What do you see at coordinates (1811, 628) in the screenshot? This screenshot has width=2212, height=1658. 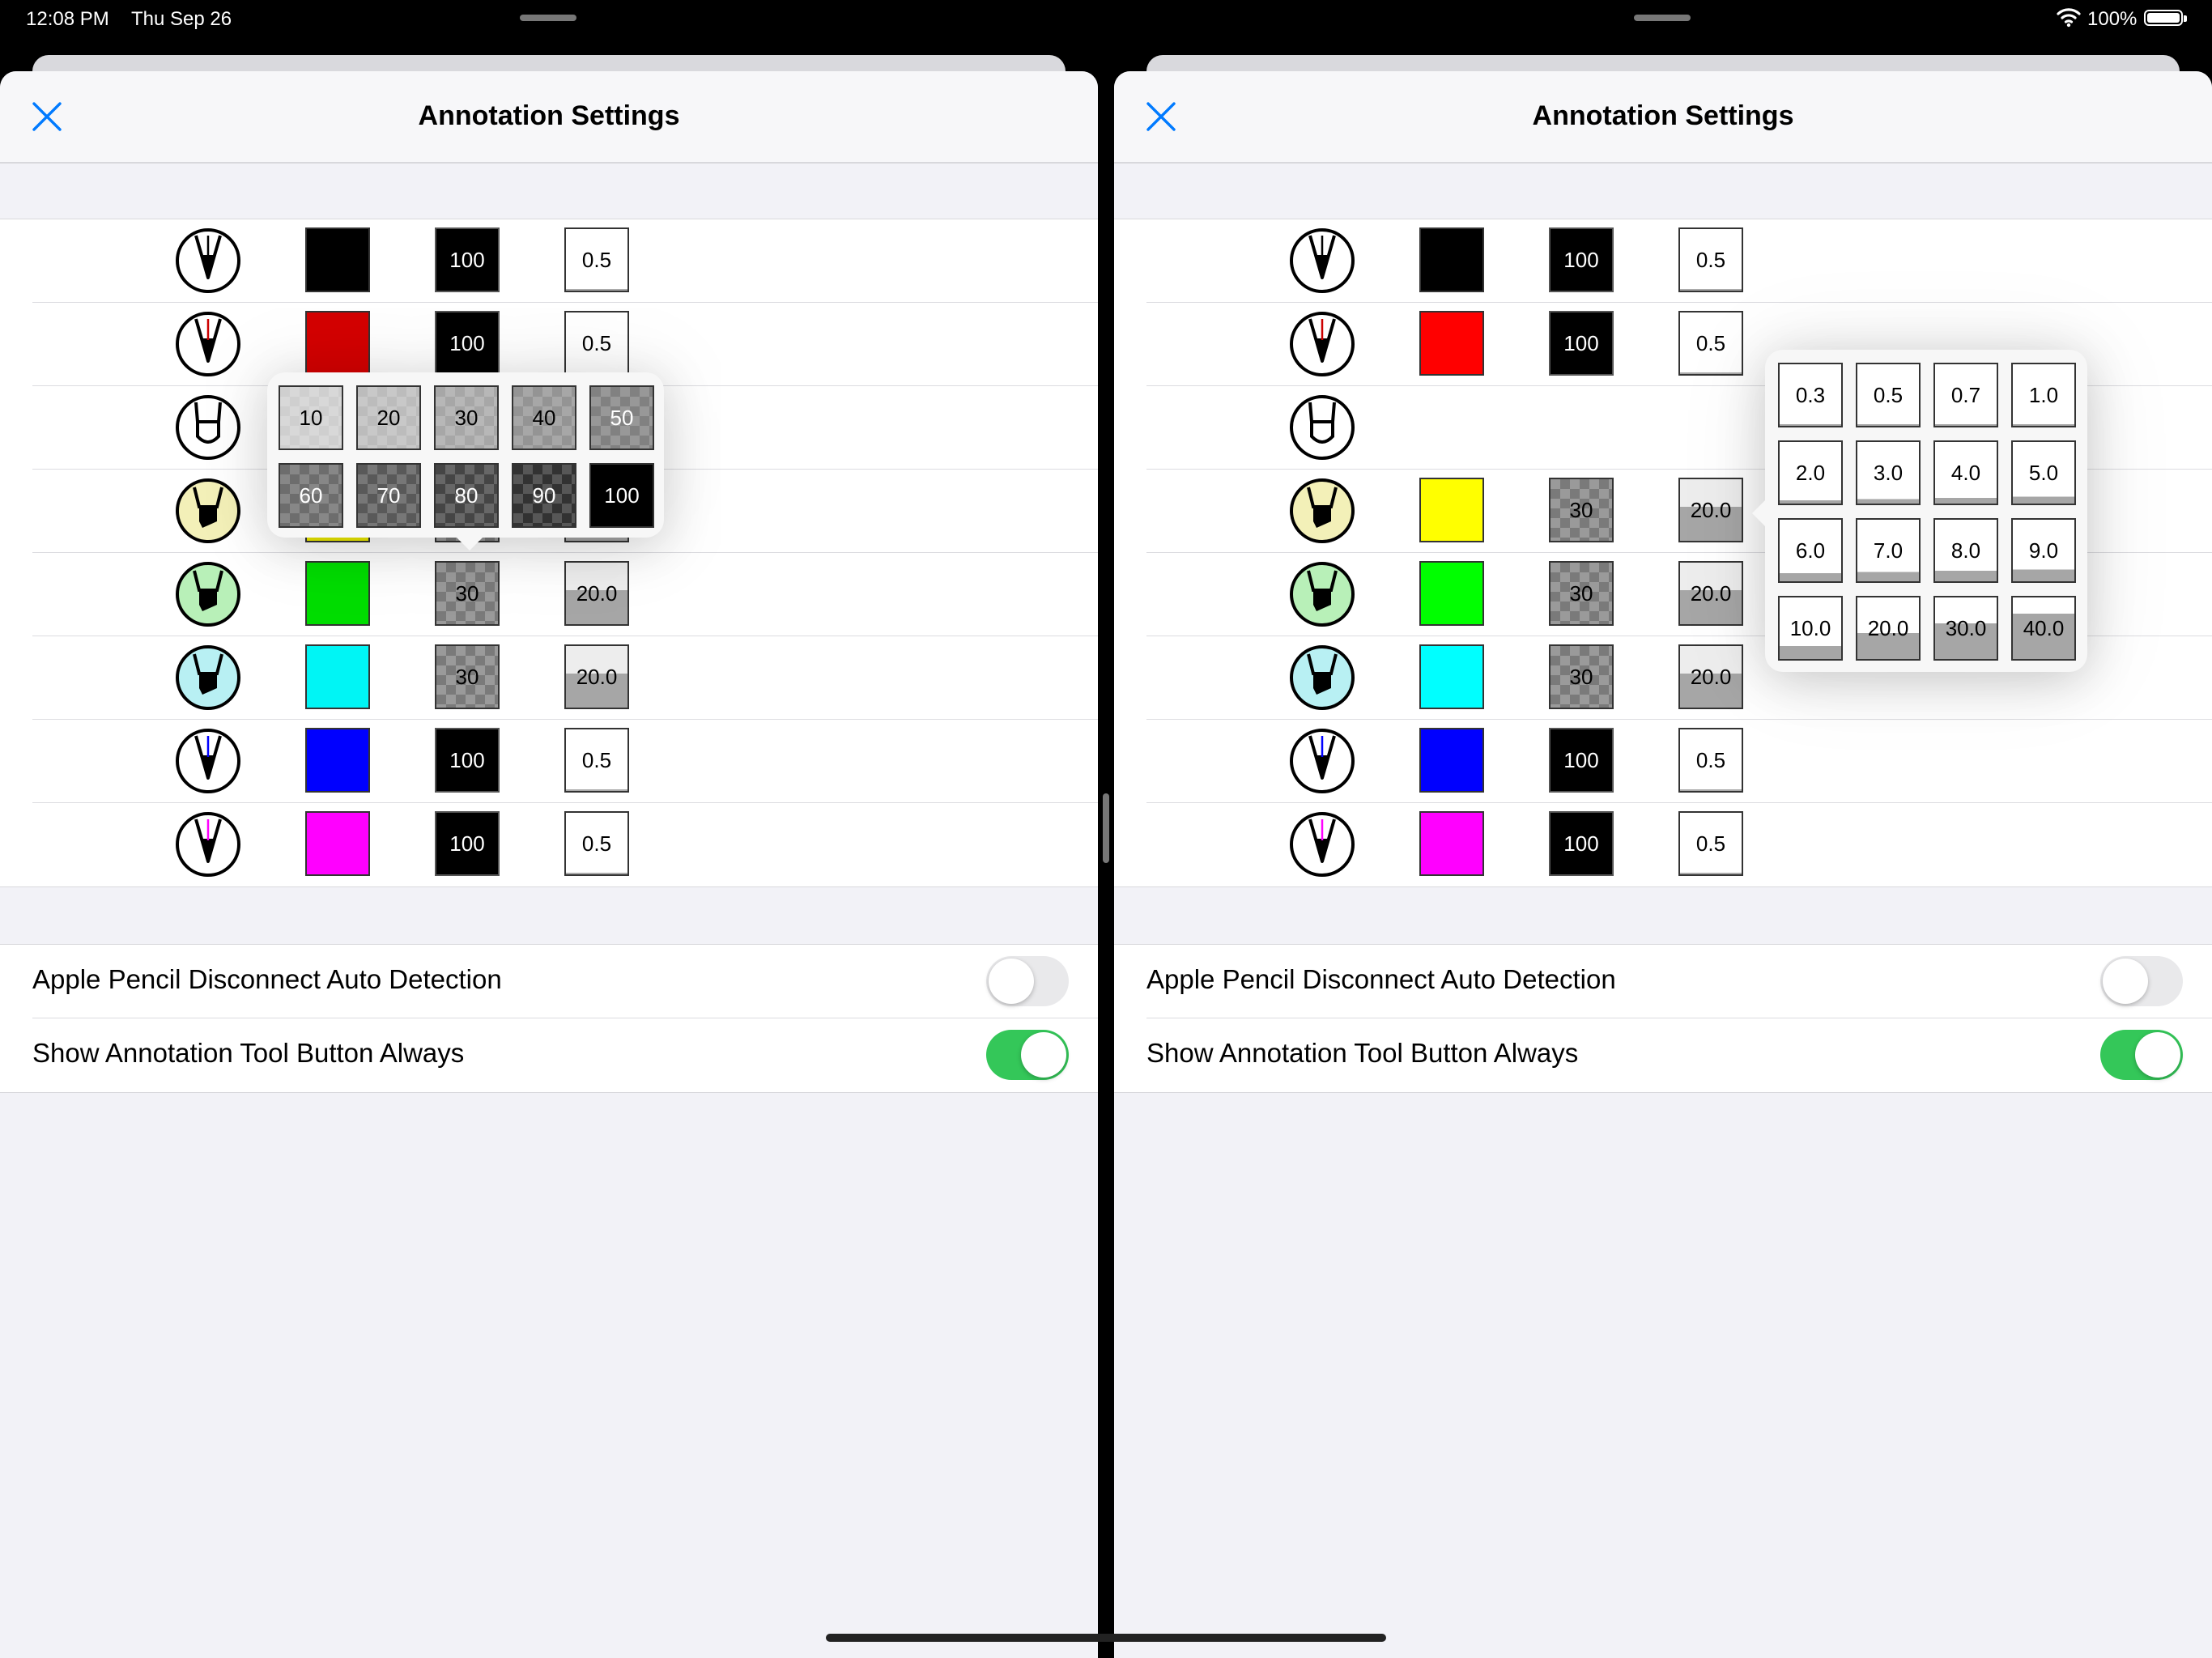 I see `width-option: 10.0` at bounding box center [1811, 628].